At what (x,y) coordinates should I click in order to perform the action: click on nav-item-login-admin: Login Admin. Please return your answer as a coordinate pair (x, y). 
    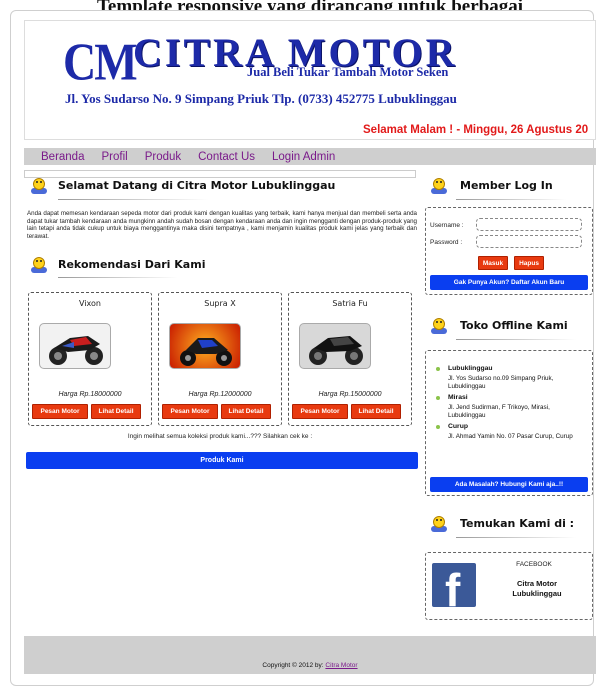
    Looking at the image, I should click on (303, 157).